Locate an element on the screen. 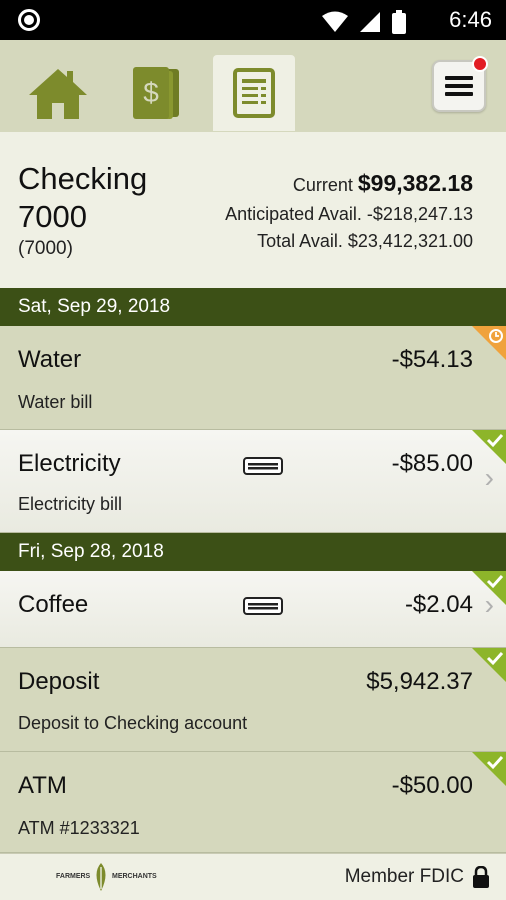  top-nav: $ is located at coordinates (253, 86).